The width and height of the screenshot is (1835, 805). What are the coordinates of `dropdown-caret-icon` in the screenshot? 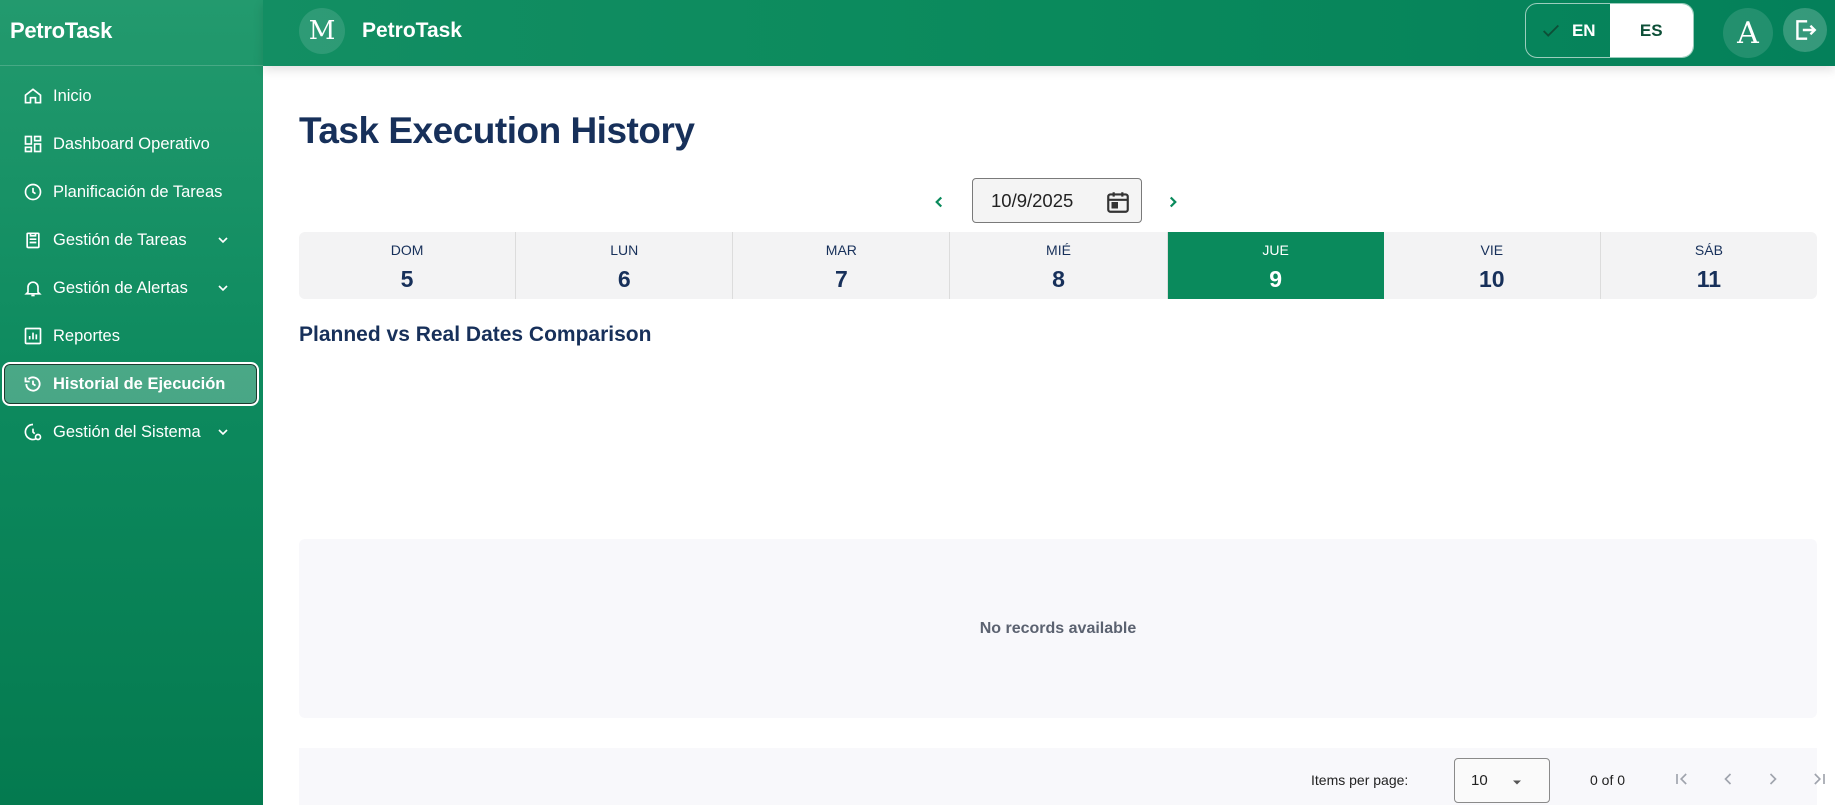 It's located at (1517, 782).